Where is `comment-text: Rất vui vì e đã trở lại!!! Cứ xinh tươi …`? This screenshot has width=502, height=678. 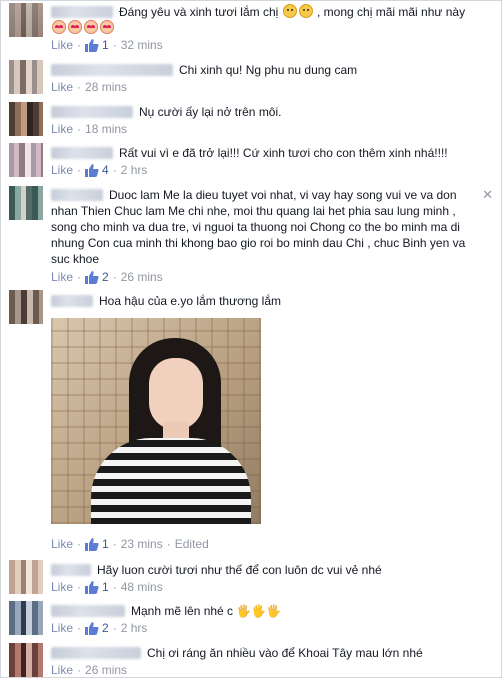
comment-text: Rất vui vì e đã trở lại!!! Cứ xinh tươi … is located at coordinates (283, 153).